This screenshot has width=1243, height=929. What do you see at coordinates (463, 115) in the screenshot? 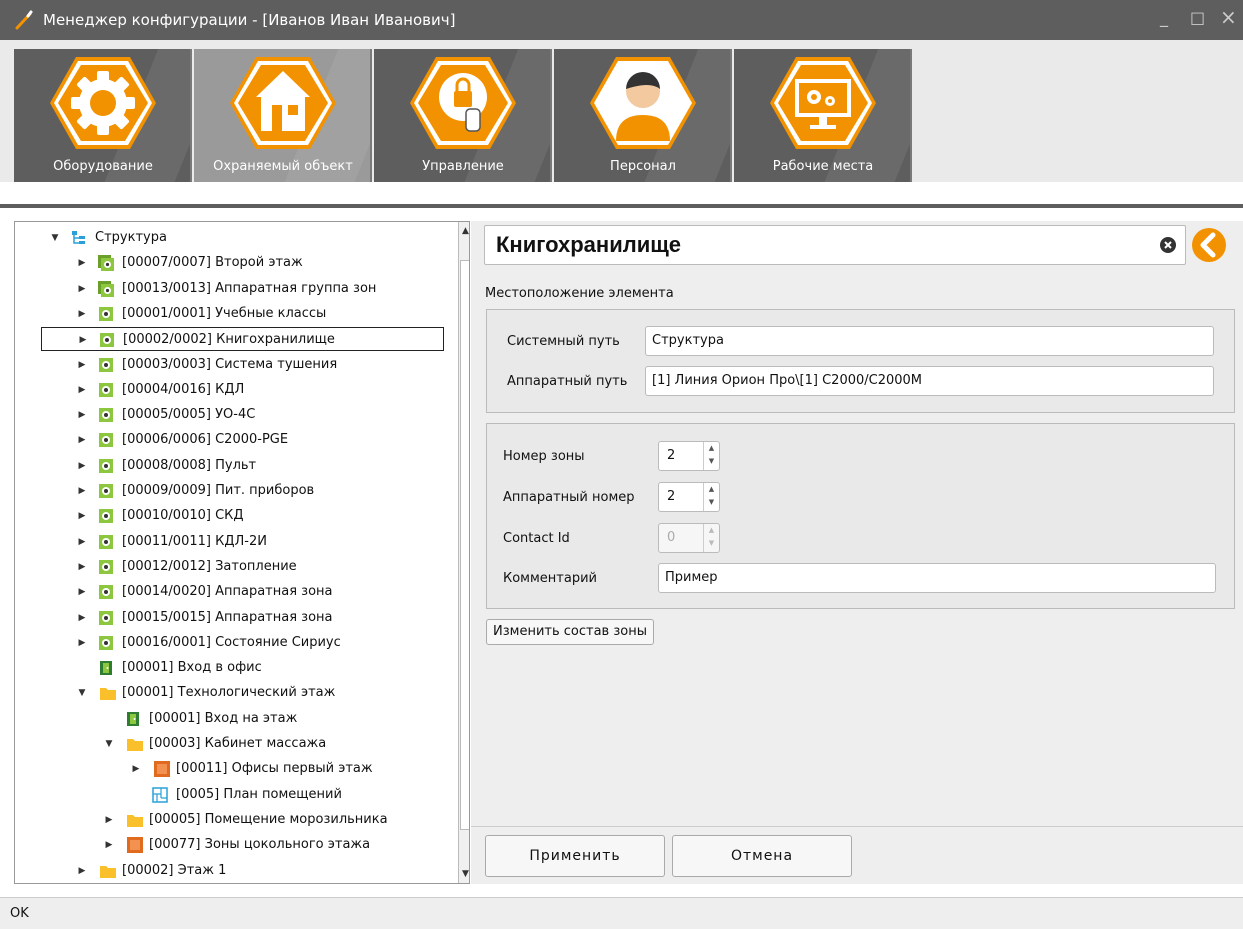
I see `toolbar-control-button: Управление` at bounding box center [463, 115].